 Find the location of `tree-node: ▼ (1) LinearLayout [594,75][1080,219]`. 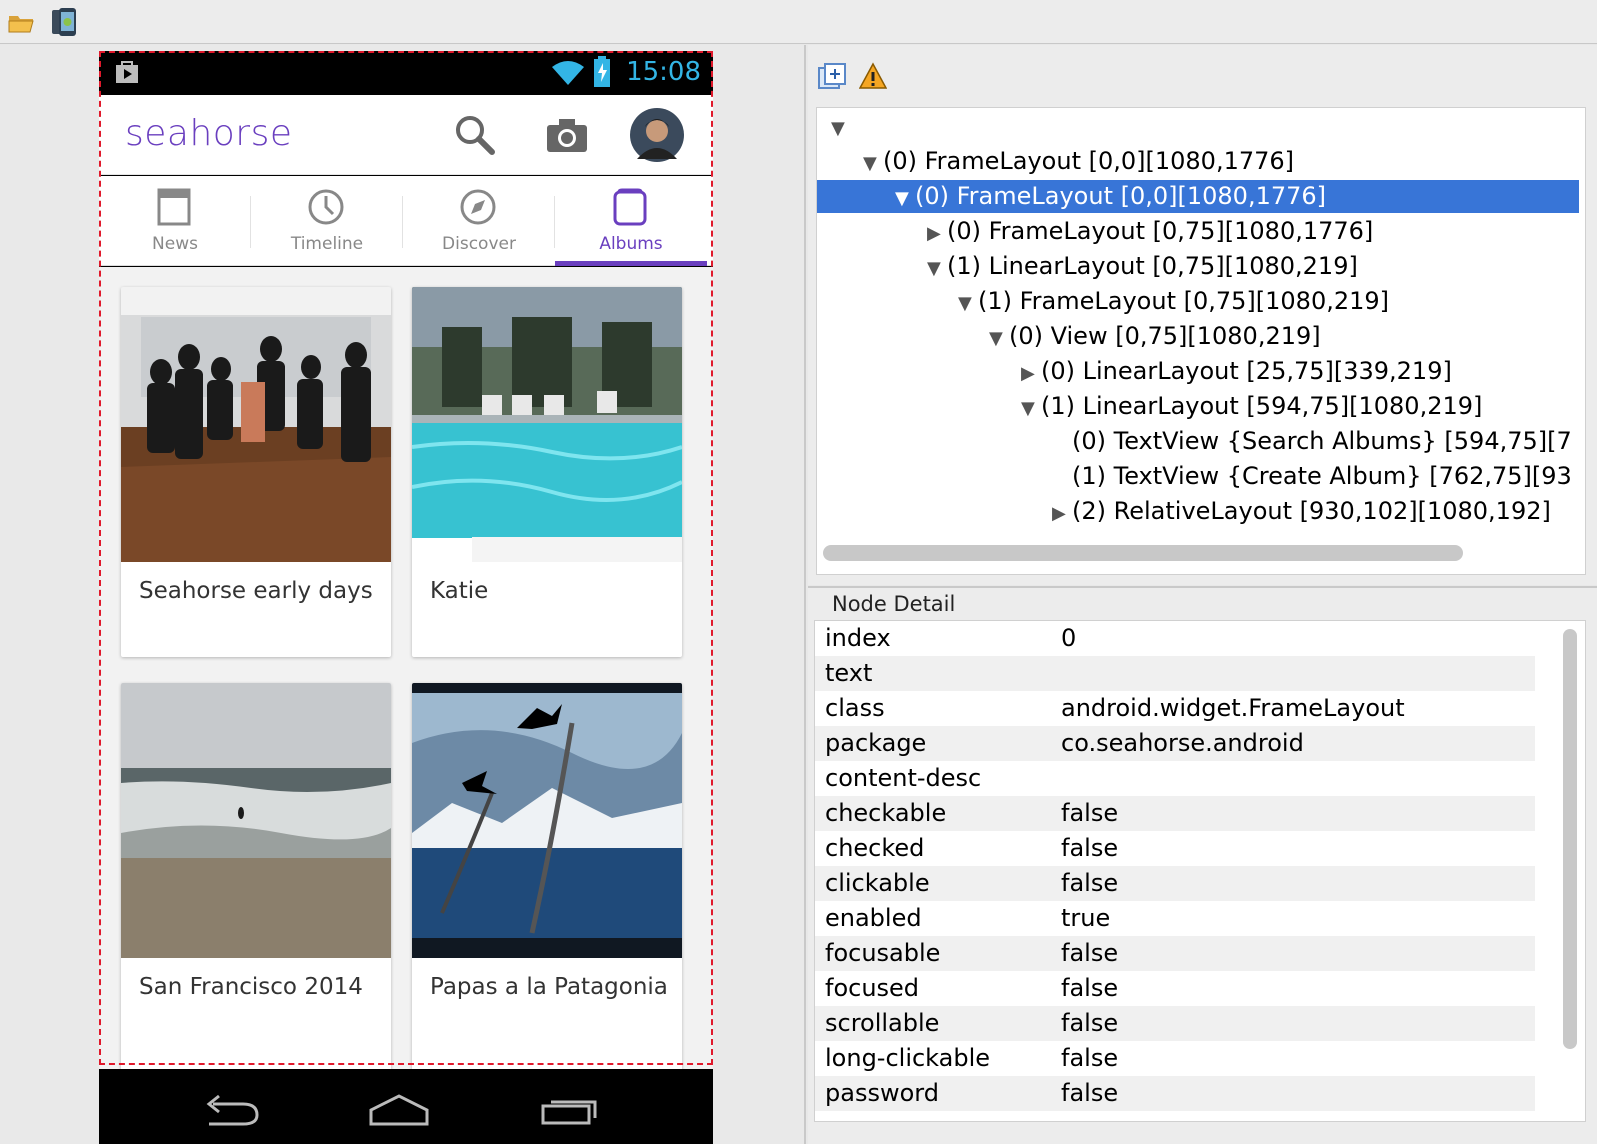

tree-node: ▼ (1) LinearLayout [594,75][1080,219] is located at coordinates (1201, 407).